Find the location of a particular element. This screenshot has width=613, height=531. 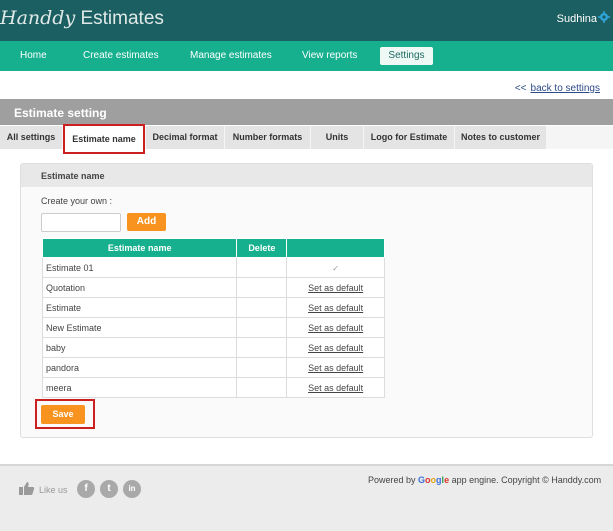

default-cell: ✓ is located at coordinates (335, 267).